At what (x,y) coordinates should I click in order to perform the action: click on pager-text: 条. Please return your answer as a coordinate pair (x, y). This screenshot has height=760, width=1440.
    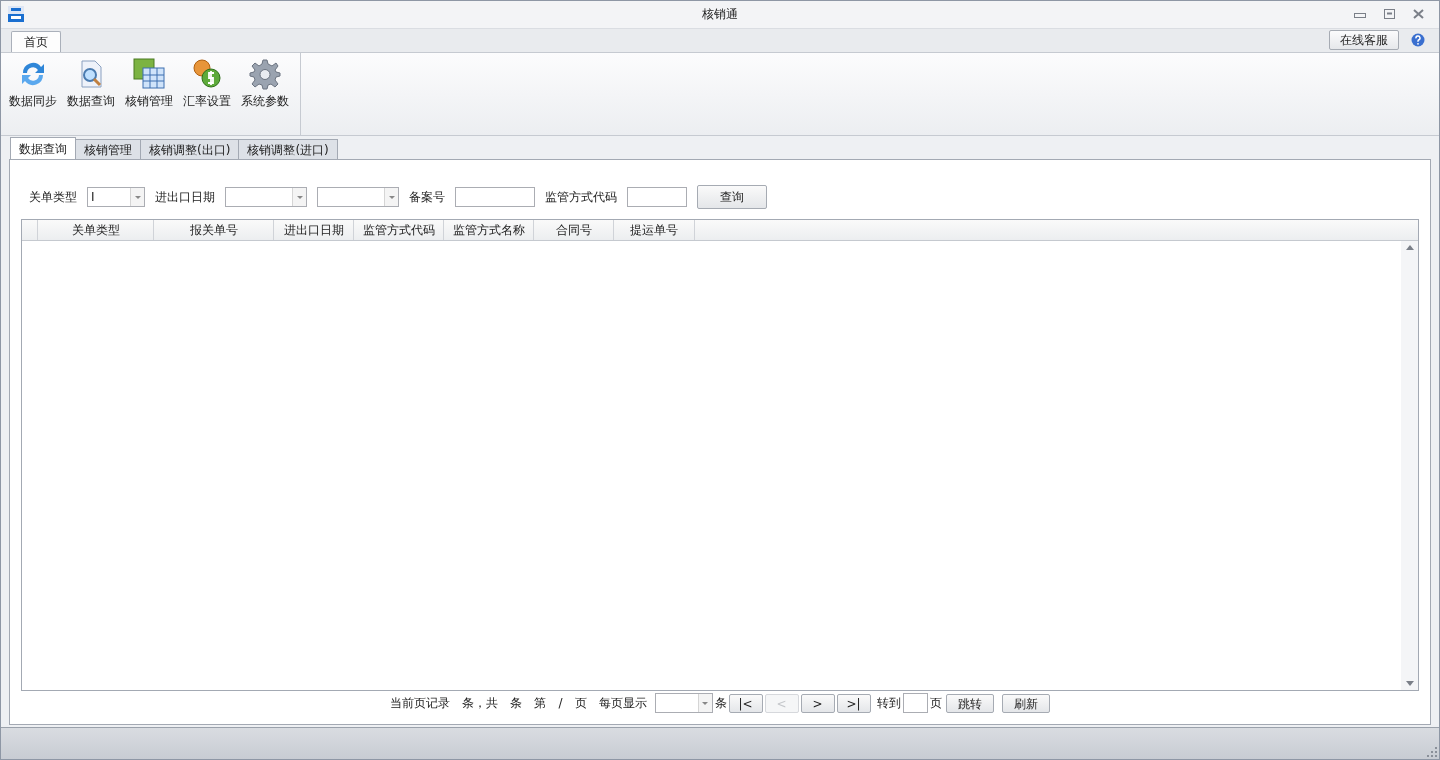
    Looking at the image, I should click on (516, 704).